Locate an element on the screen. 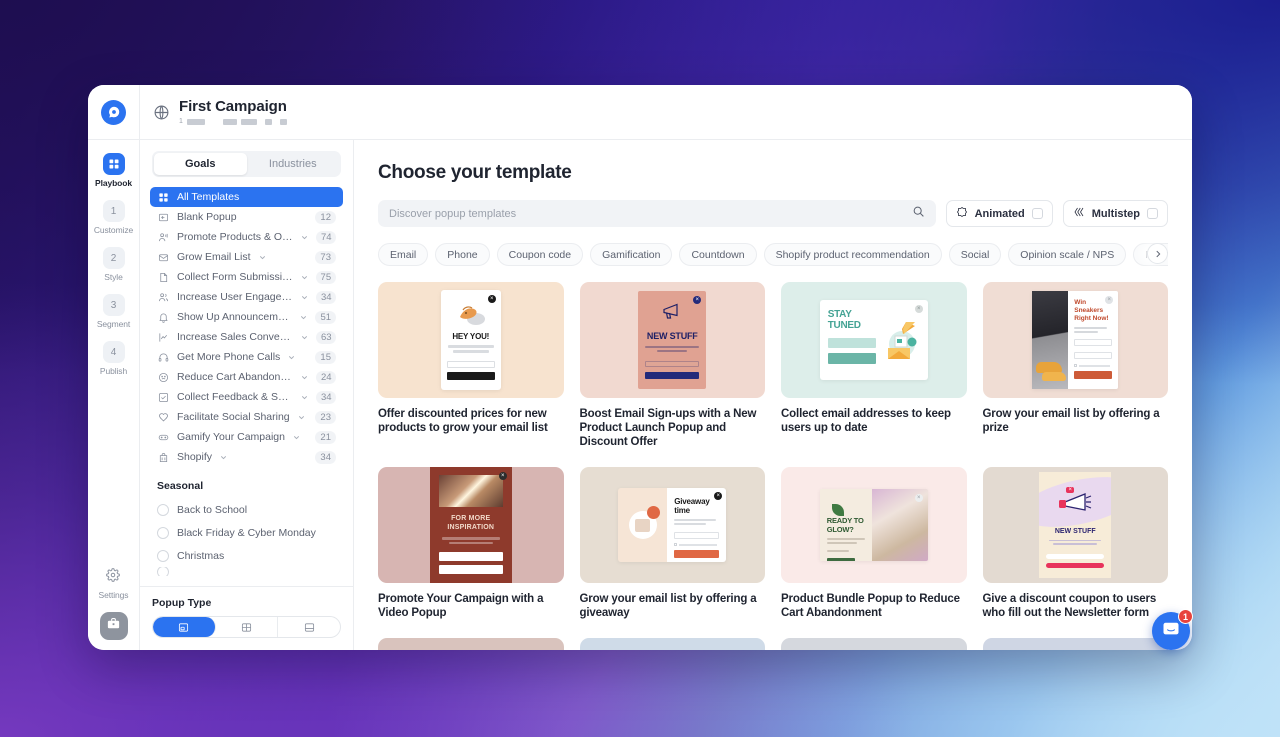 The width and height of the screenshot is (1280, 737). filter-animated-checkbox is located at coordinates (1037, 213).